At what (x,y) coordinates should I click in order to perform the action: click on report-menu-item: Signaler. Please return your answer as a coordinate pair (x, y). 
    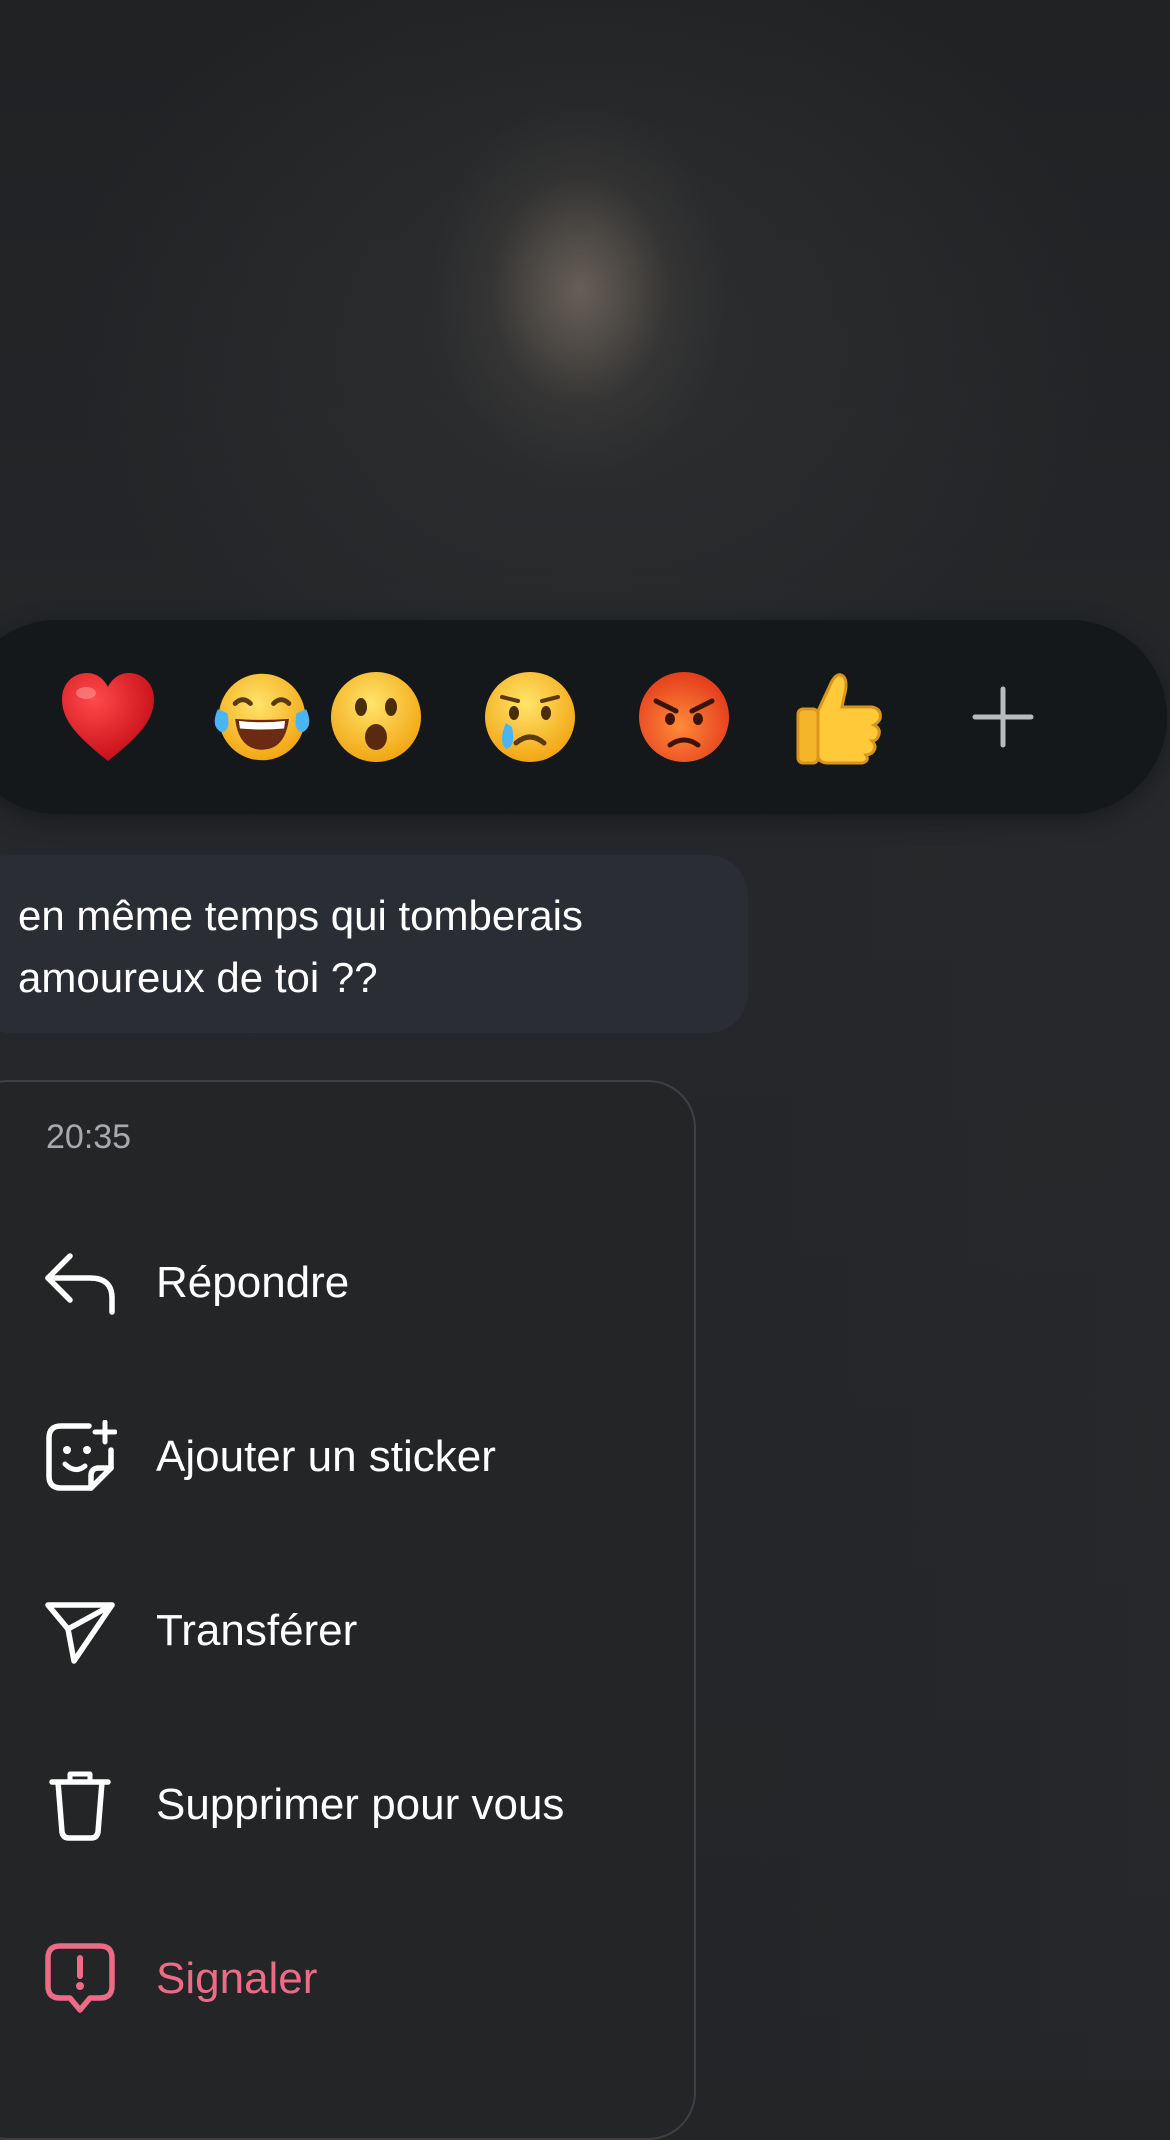
    Looking at the image, I should click on (340, 1979).